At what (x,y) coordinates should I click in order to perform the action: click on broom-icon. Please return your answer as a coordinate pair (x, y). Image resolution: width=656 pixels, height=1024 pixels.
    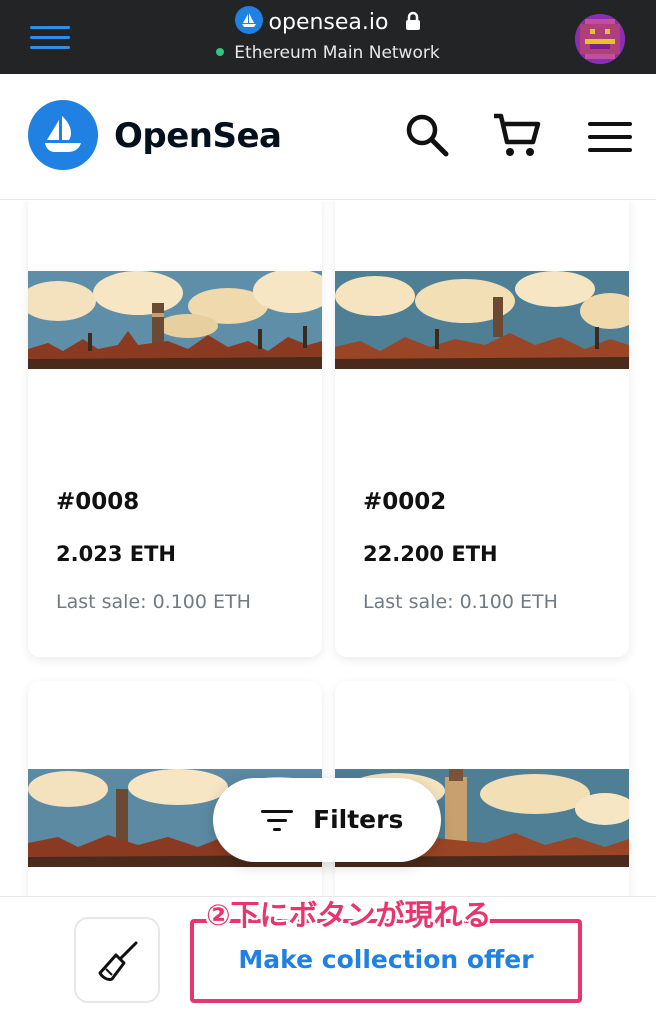
    Looking at the image, I should click on (118, 961).